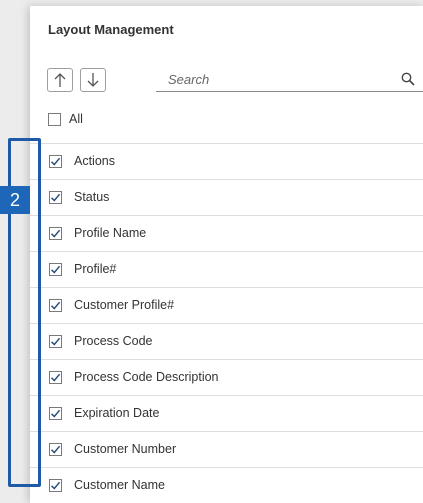  Describe the element at coordinates (125, 449) in the screenshot. I see `column-label: Customer Number` at that location.